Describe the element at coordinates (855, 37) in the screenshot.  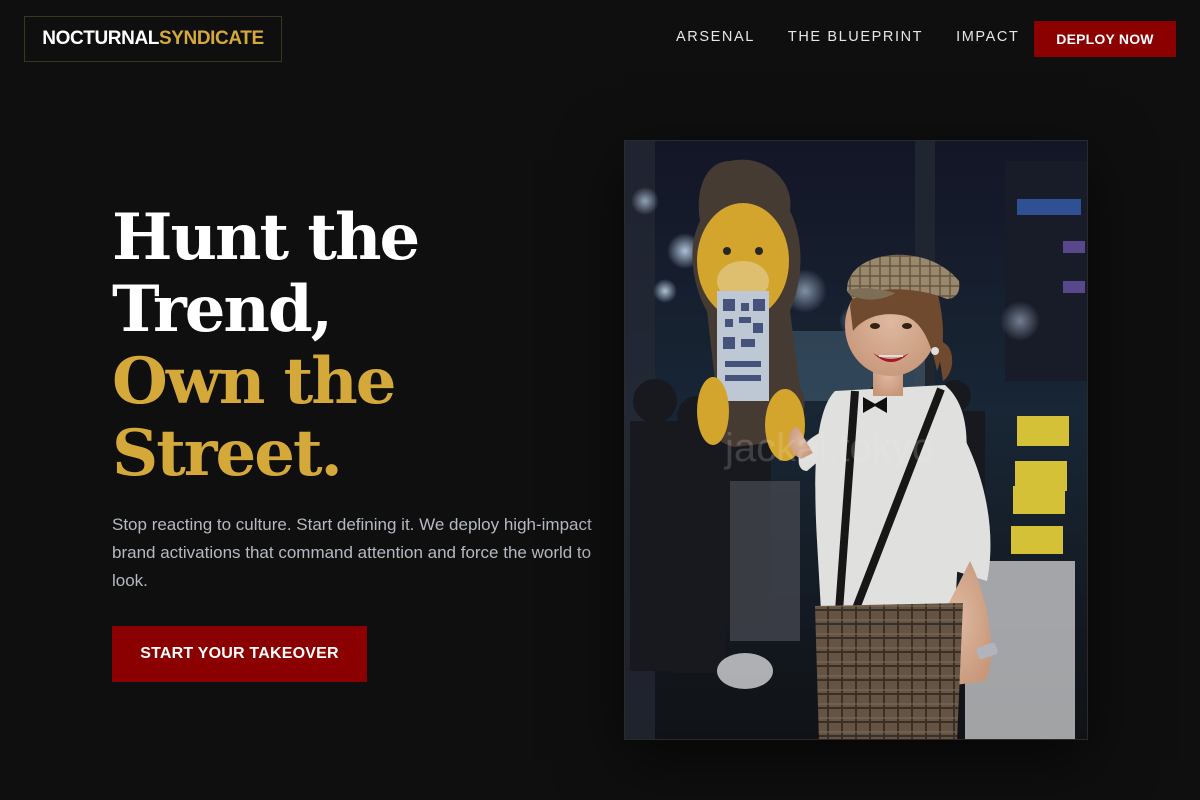
I see `nav-link-blueprint: THE BLUEPRINT` at that location.